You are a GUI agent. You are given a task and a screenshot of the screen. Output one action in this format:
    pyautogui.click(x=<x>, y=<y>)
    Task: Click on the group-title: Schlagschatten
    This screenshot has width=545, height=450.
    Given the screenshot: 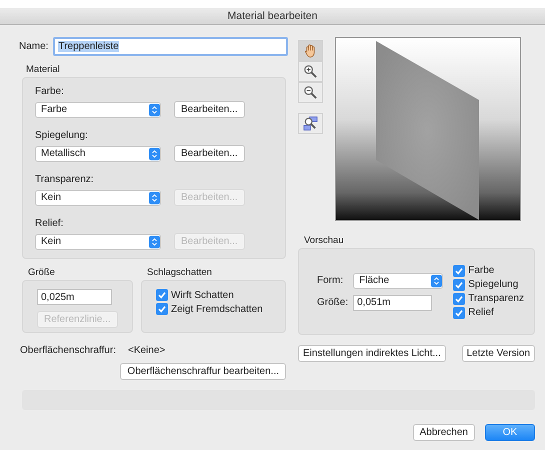 What is the action you would take?
    pyautogui.click(x=179, y=272)
    